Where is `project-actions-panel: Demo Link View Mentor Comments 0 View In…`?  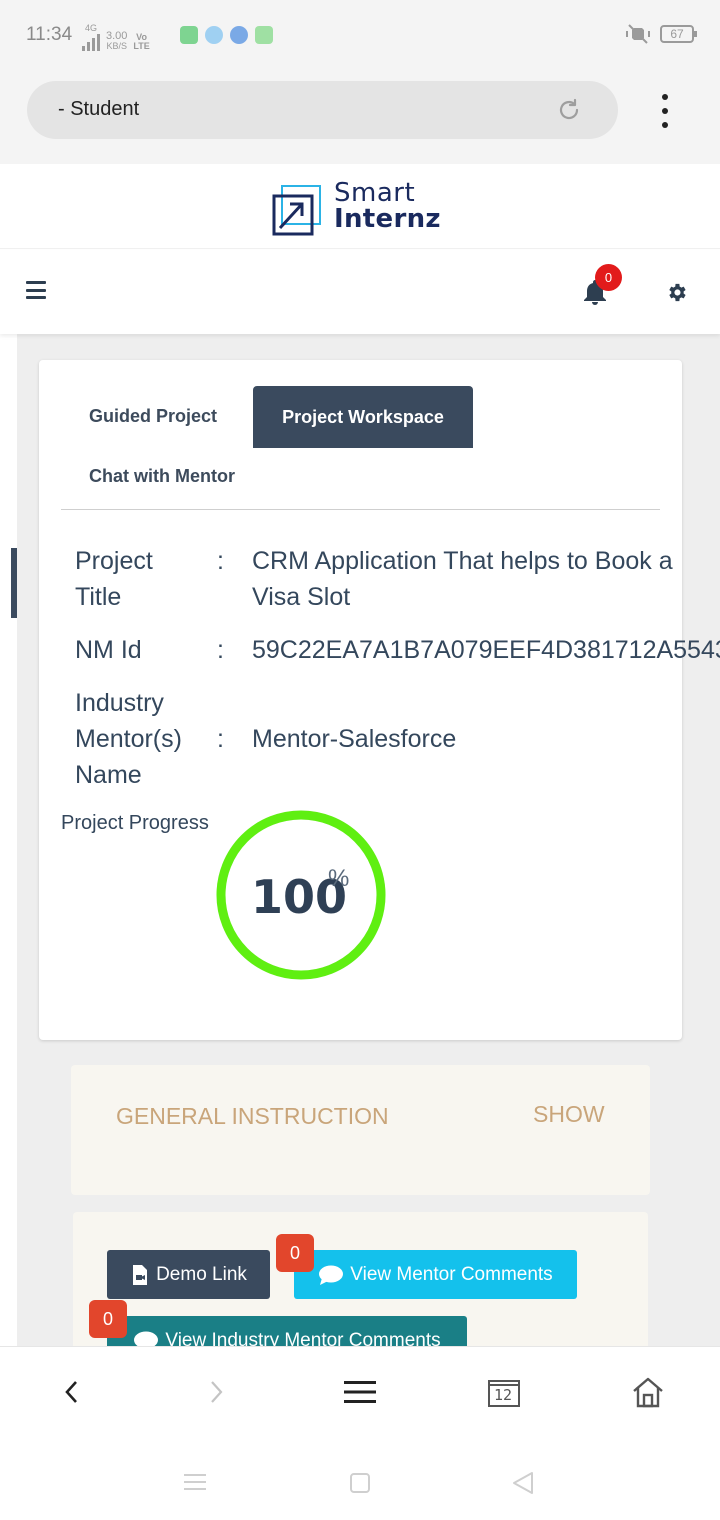 project-actions-panel: Demo Link View Mentor Comments 0 View In… is located at coordinates (360, 1279).